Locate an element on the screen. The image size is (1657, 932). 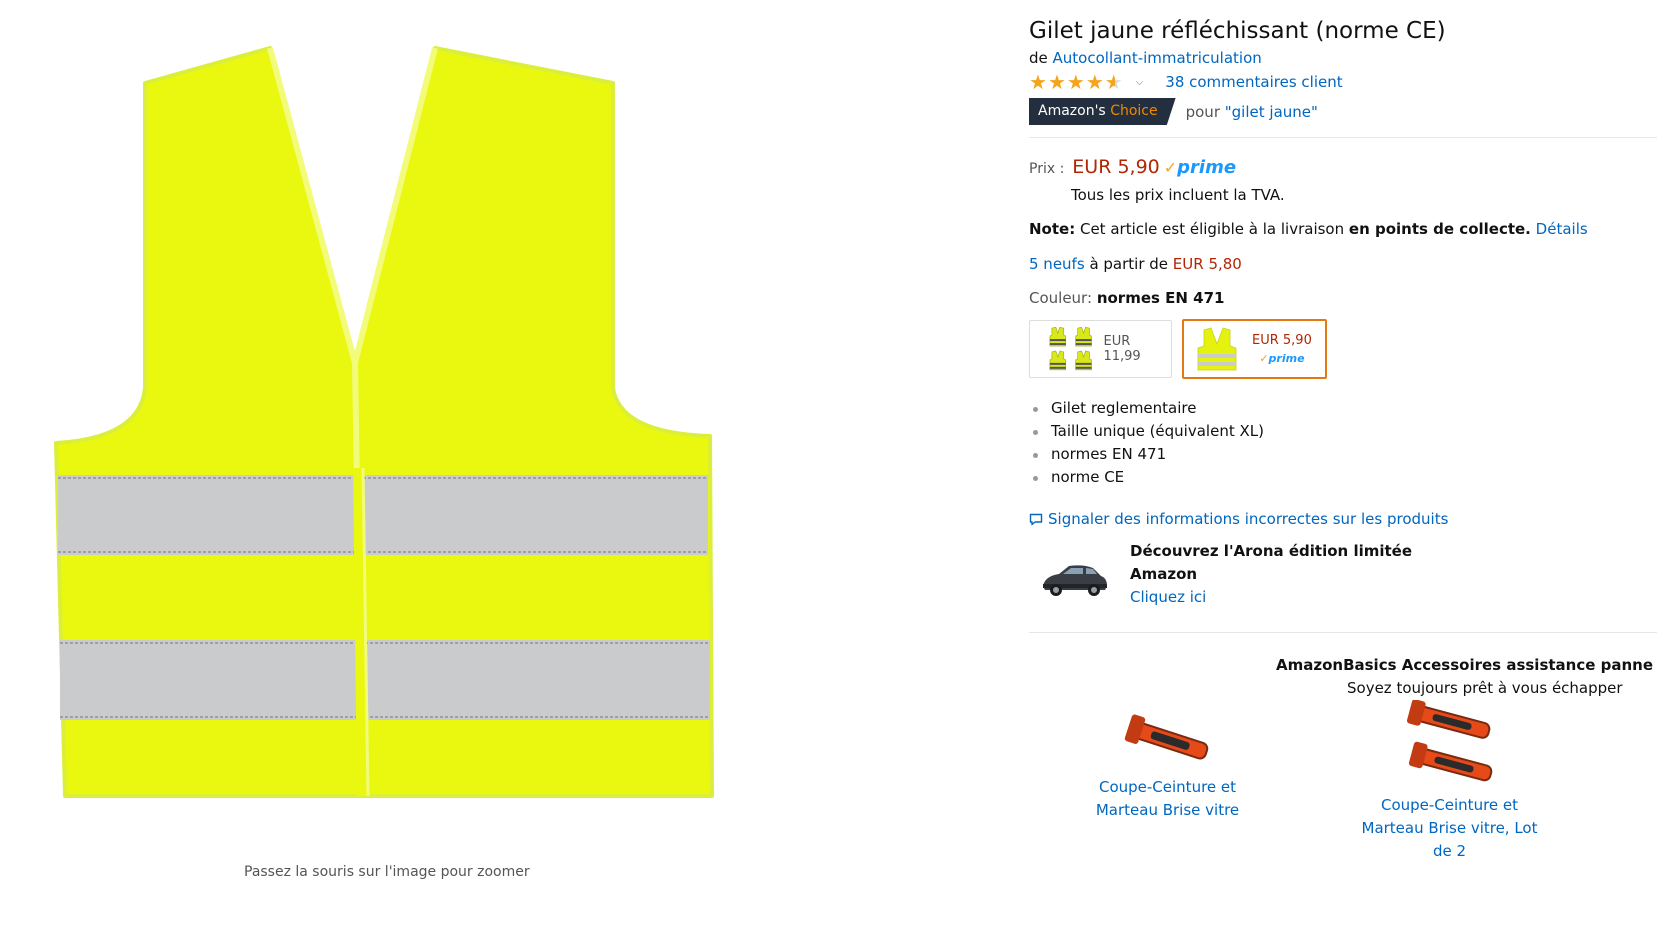
swatch-prime-word: prime is located at coordinates (1286, 358).